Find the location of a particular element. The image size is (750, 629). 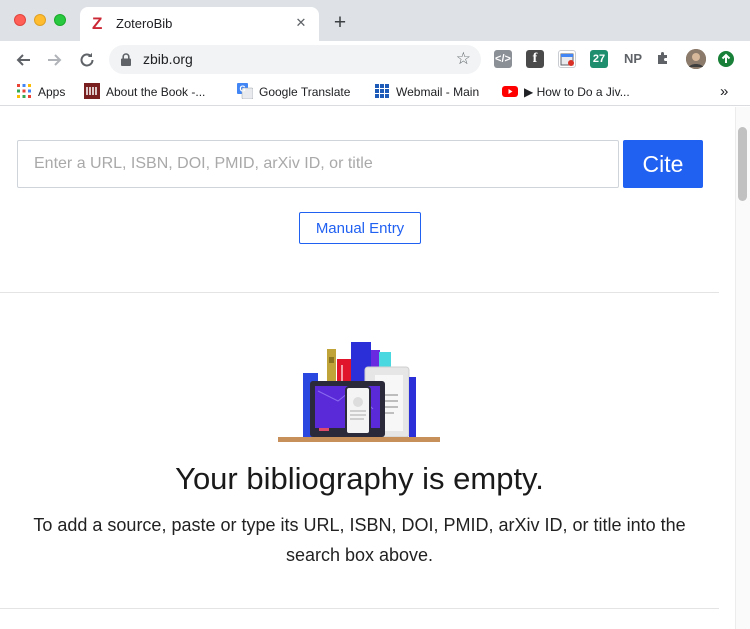

tab-strip: Z ZoteroBib ✕ + is located at coordinates (375, 20).